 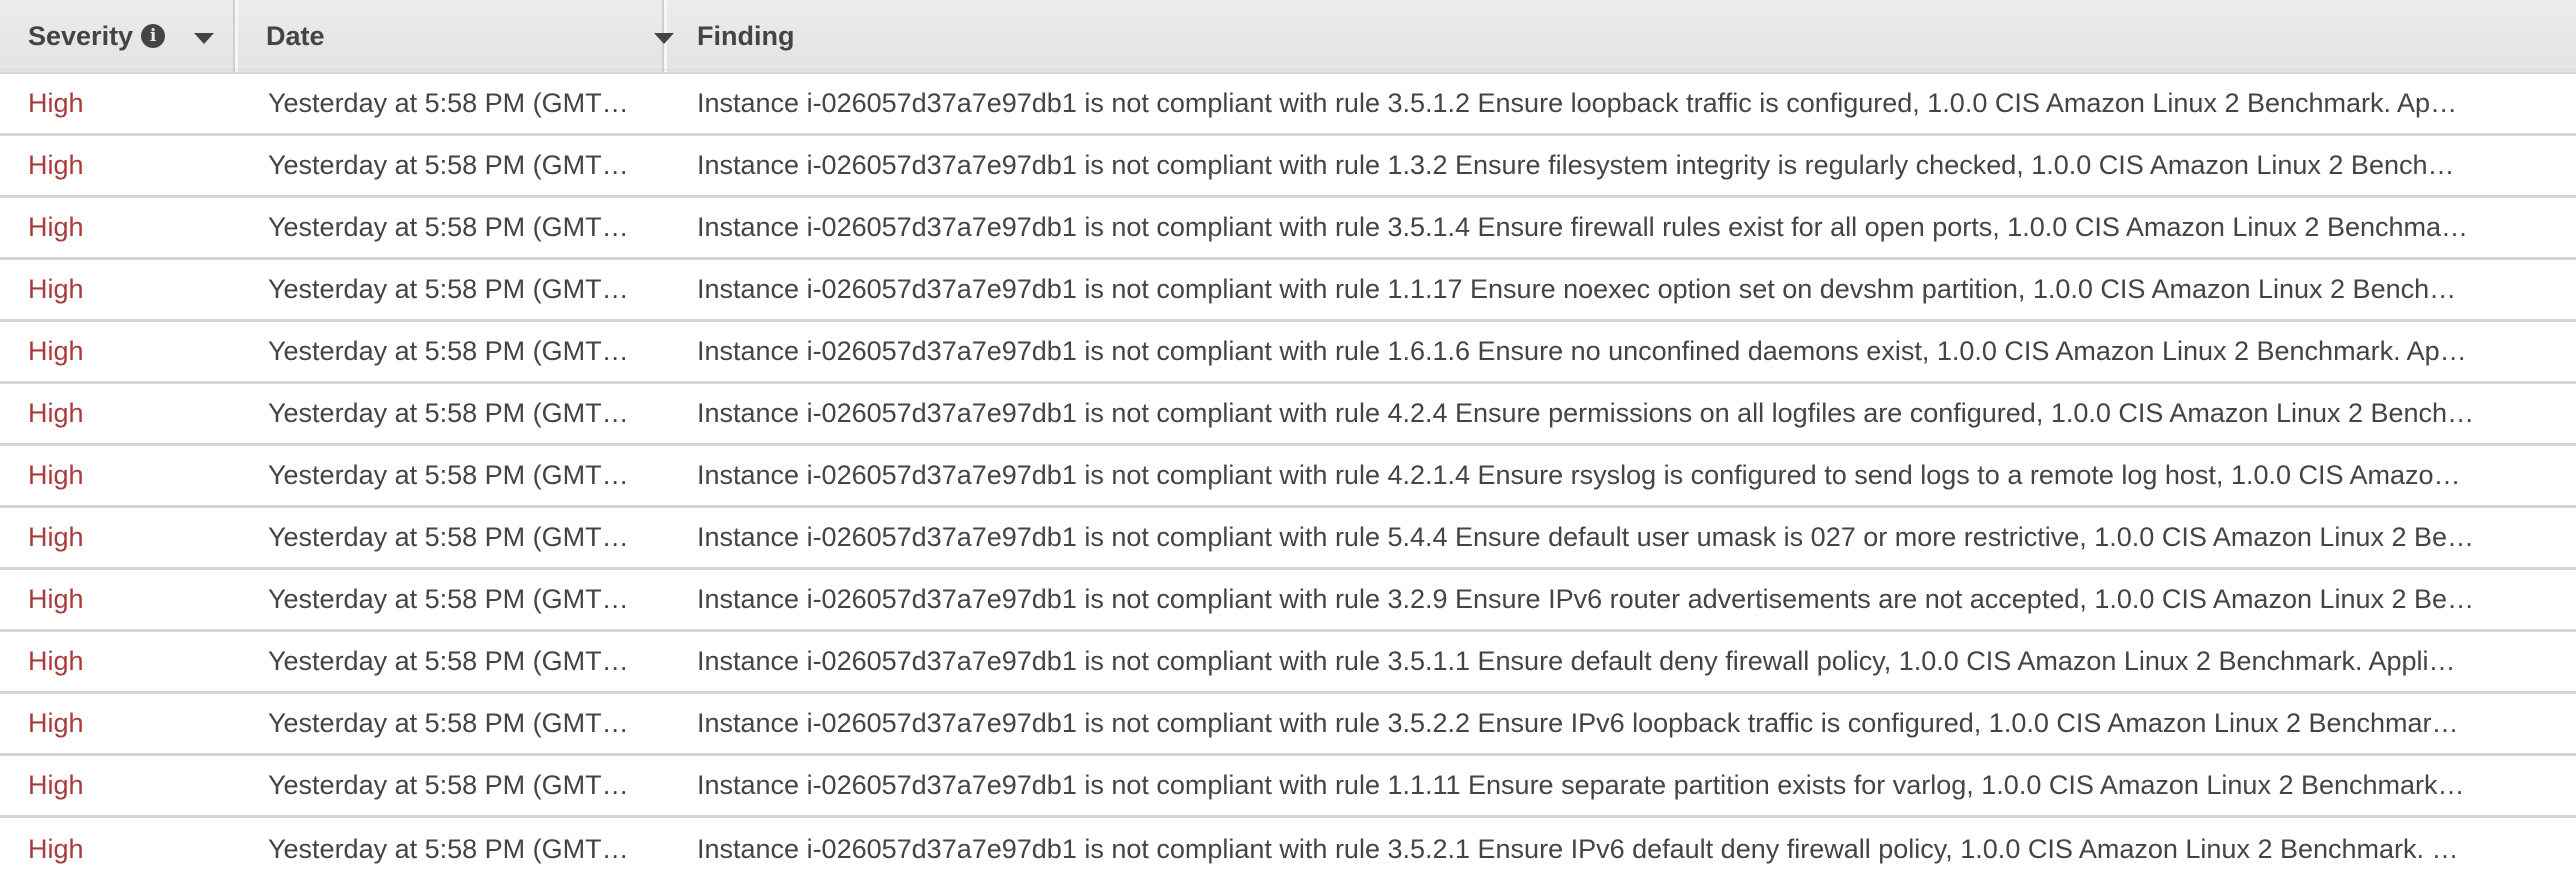 What do you see at coordinates (204, 38) in the screenshot?
I see `sort-caret-down-icon` at bounding box center [204, 38].